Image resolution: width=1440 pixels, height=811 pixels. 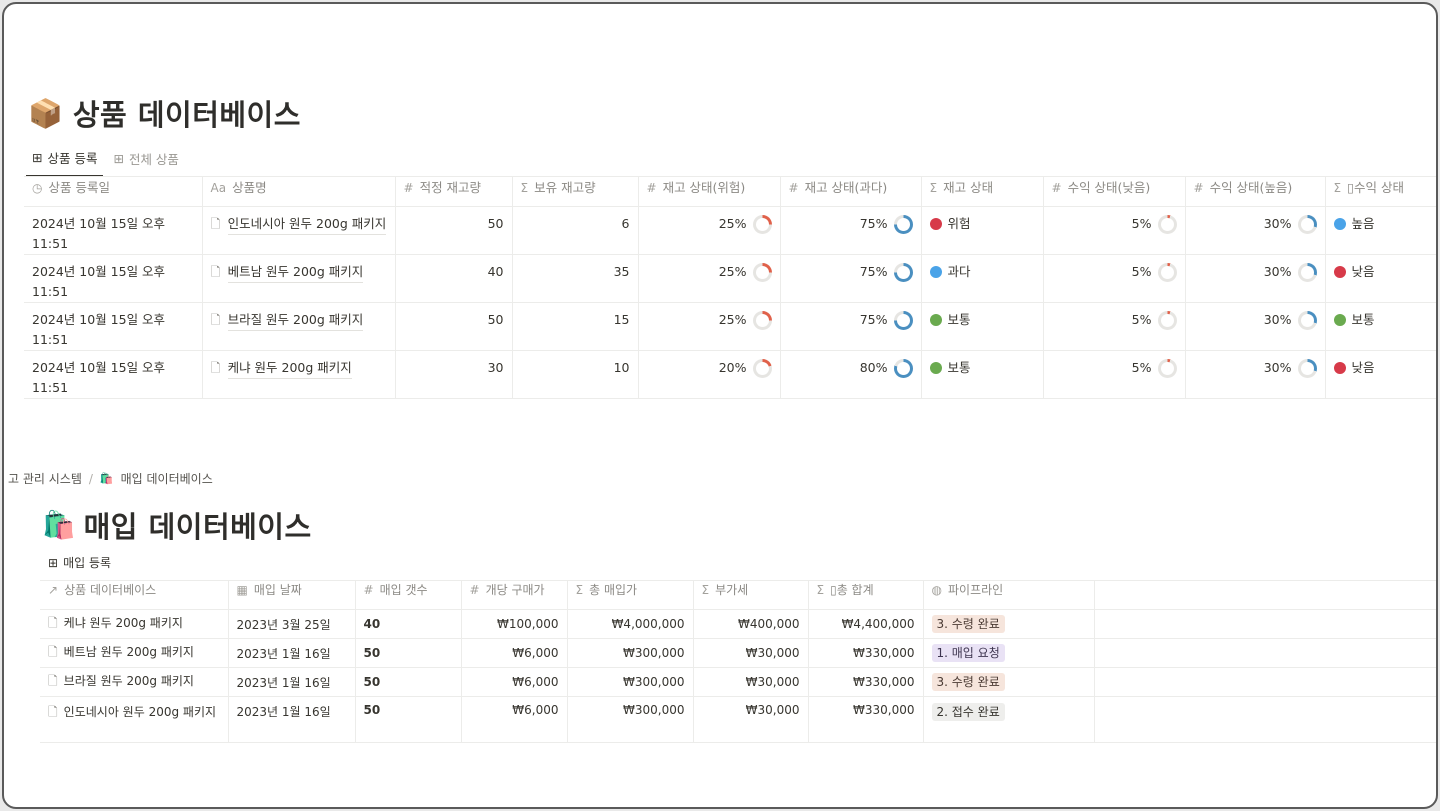 I want to click on product-relation-cell: 🗋 인도네시아 원두 200g 패키지, so click(x=134, y=719).